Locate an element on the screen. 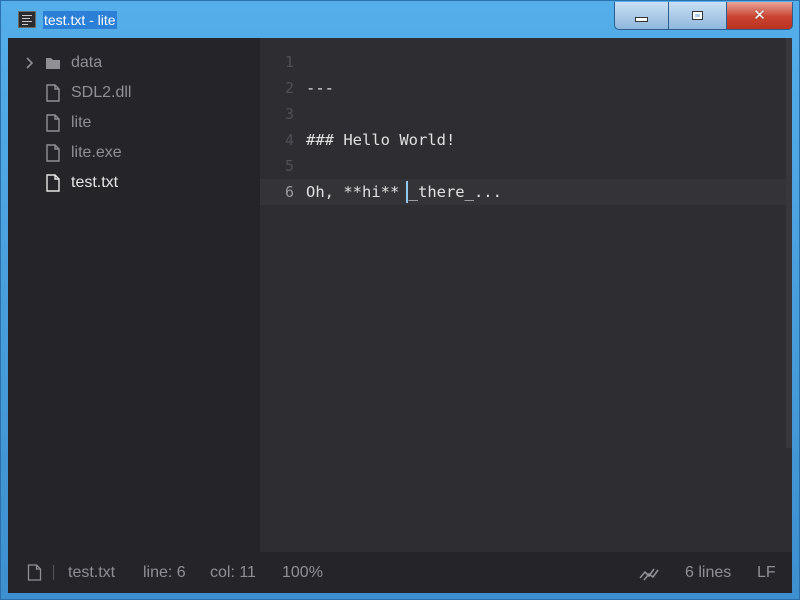 The width and height of the screenshot is (800, 600). line-text: ### Hello World! is located at coordinates (380, 140).